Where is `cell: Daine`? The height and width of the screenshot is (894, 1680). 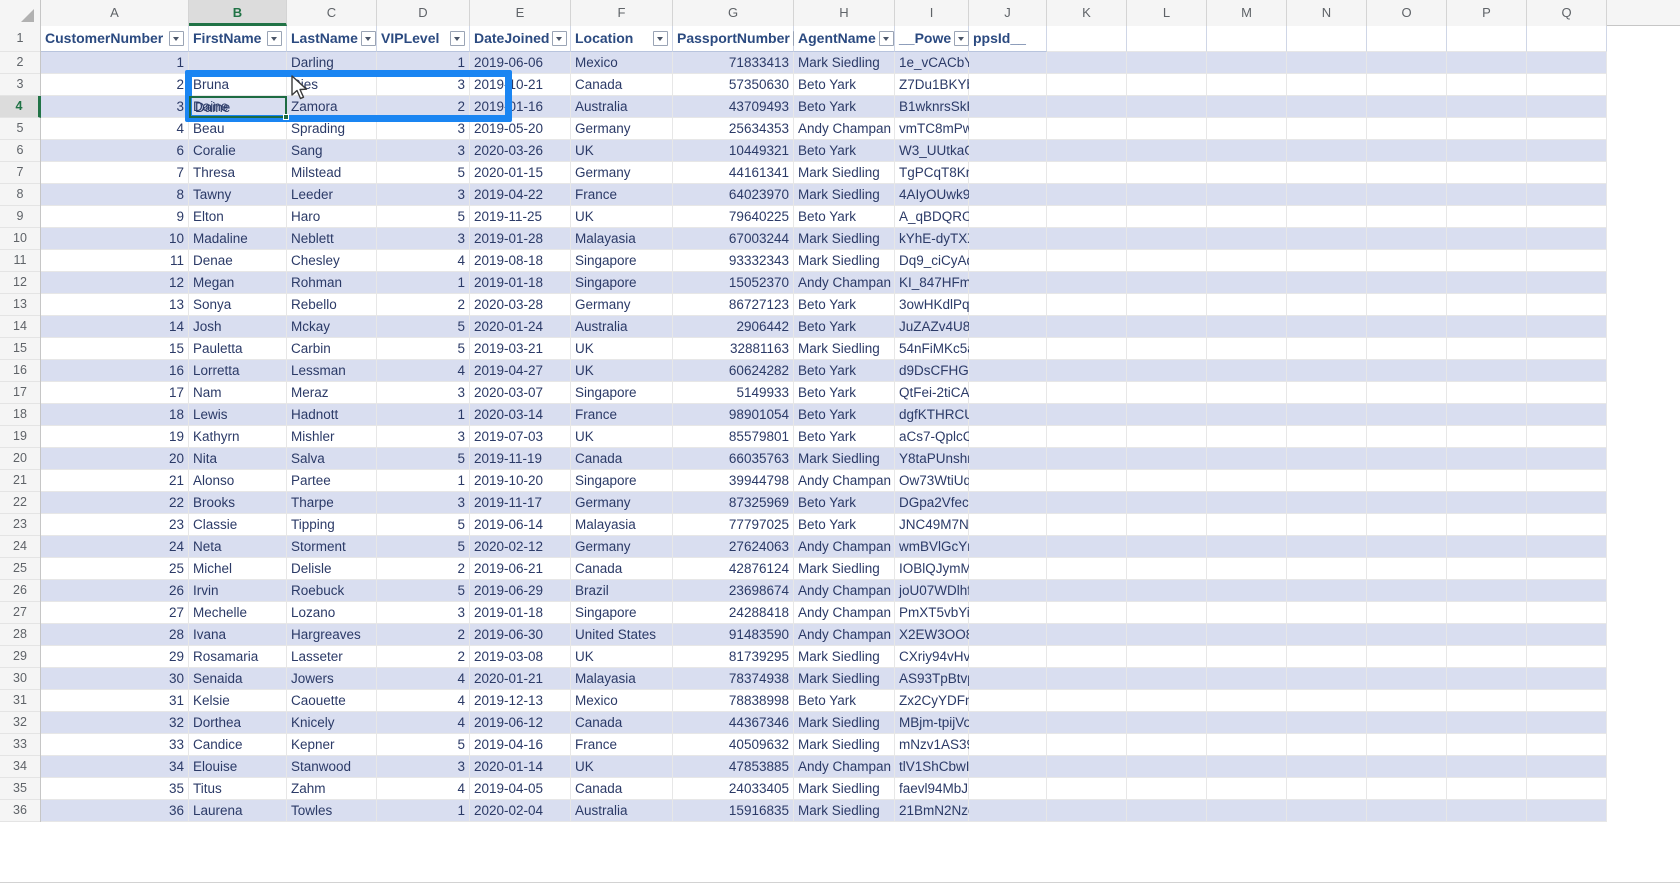
cell: Daine is located at coordinates (238, 107).